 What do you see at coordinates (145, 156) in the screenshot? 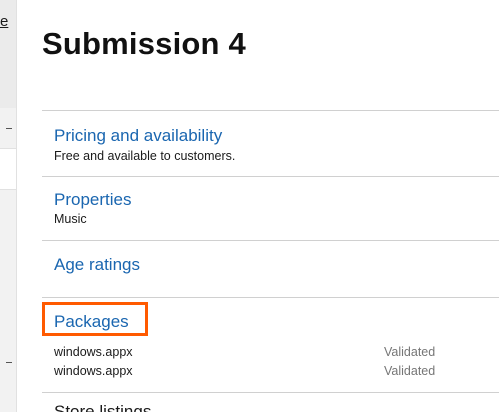
I see `pricing-availability-summary: Free and available to customers.` at bounding box center [145, 156].